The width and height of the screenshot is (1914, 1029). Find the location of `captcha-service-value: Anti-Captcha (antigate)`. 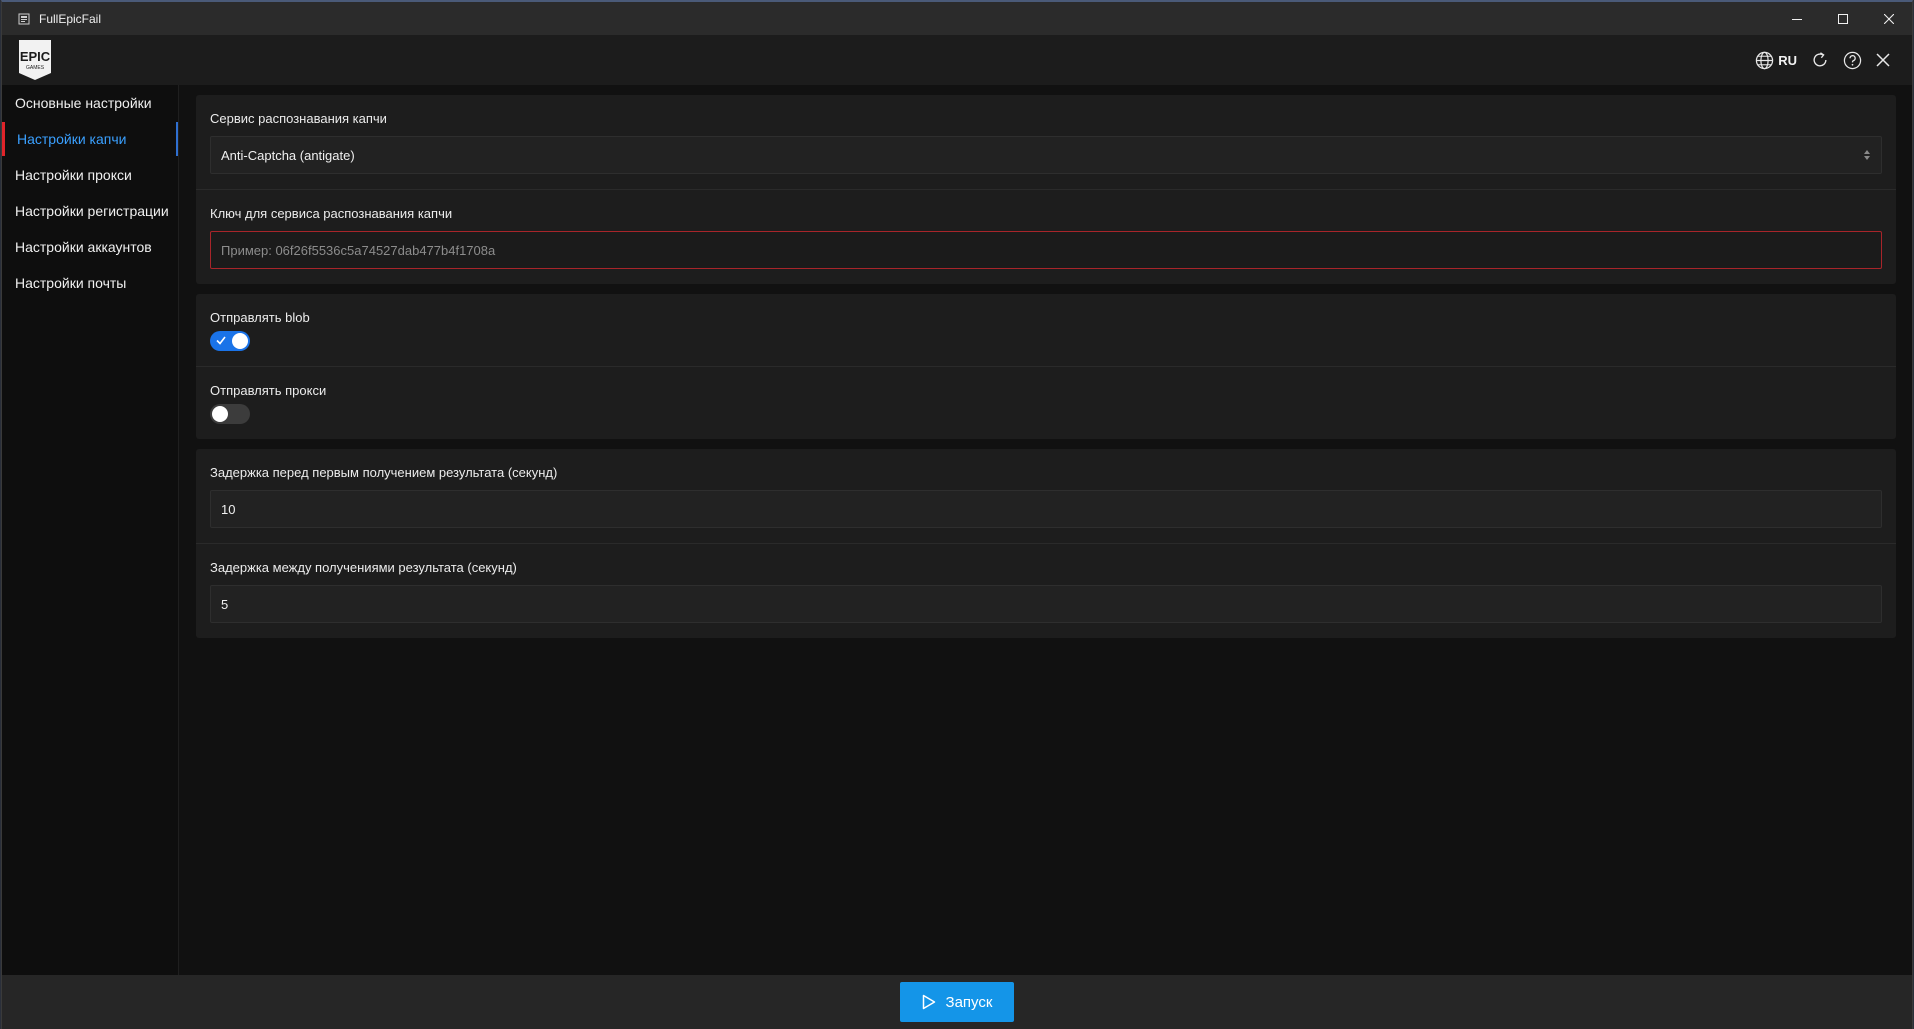

captcha-service-value: Anti-Captcha (antigate) is located at coordinates (288, 155).